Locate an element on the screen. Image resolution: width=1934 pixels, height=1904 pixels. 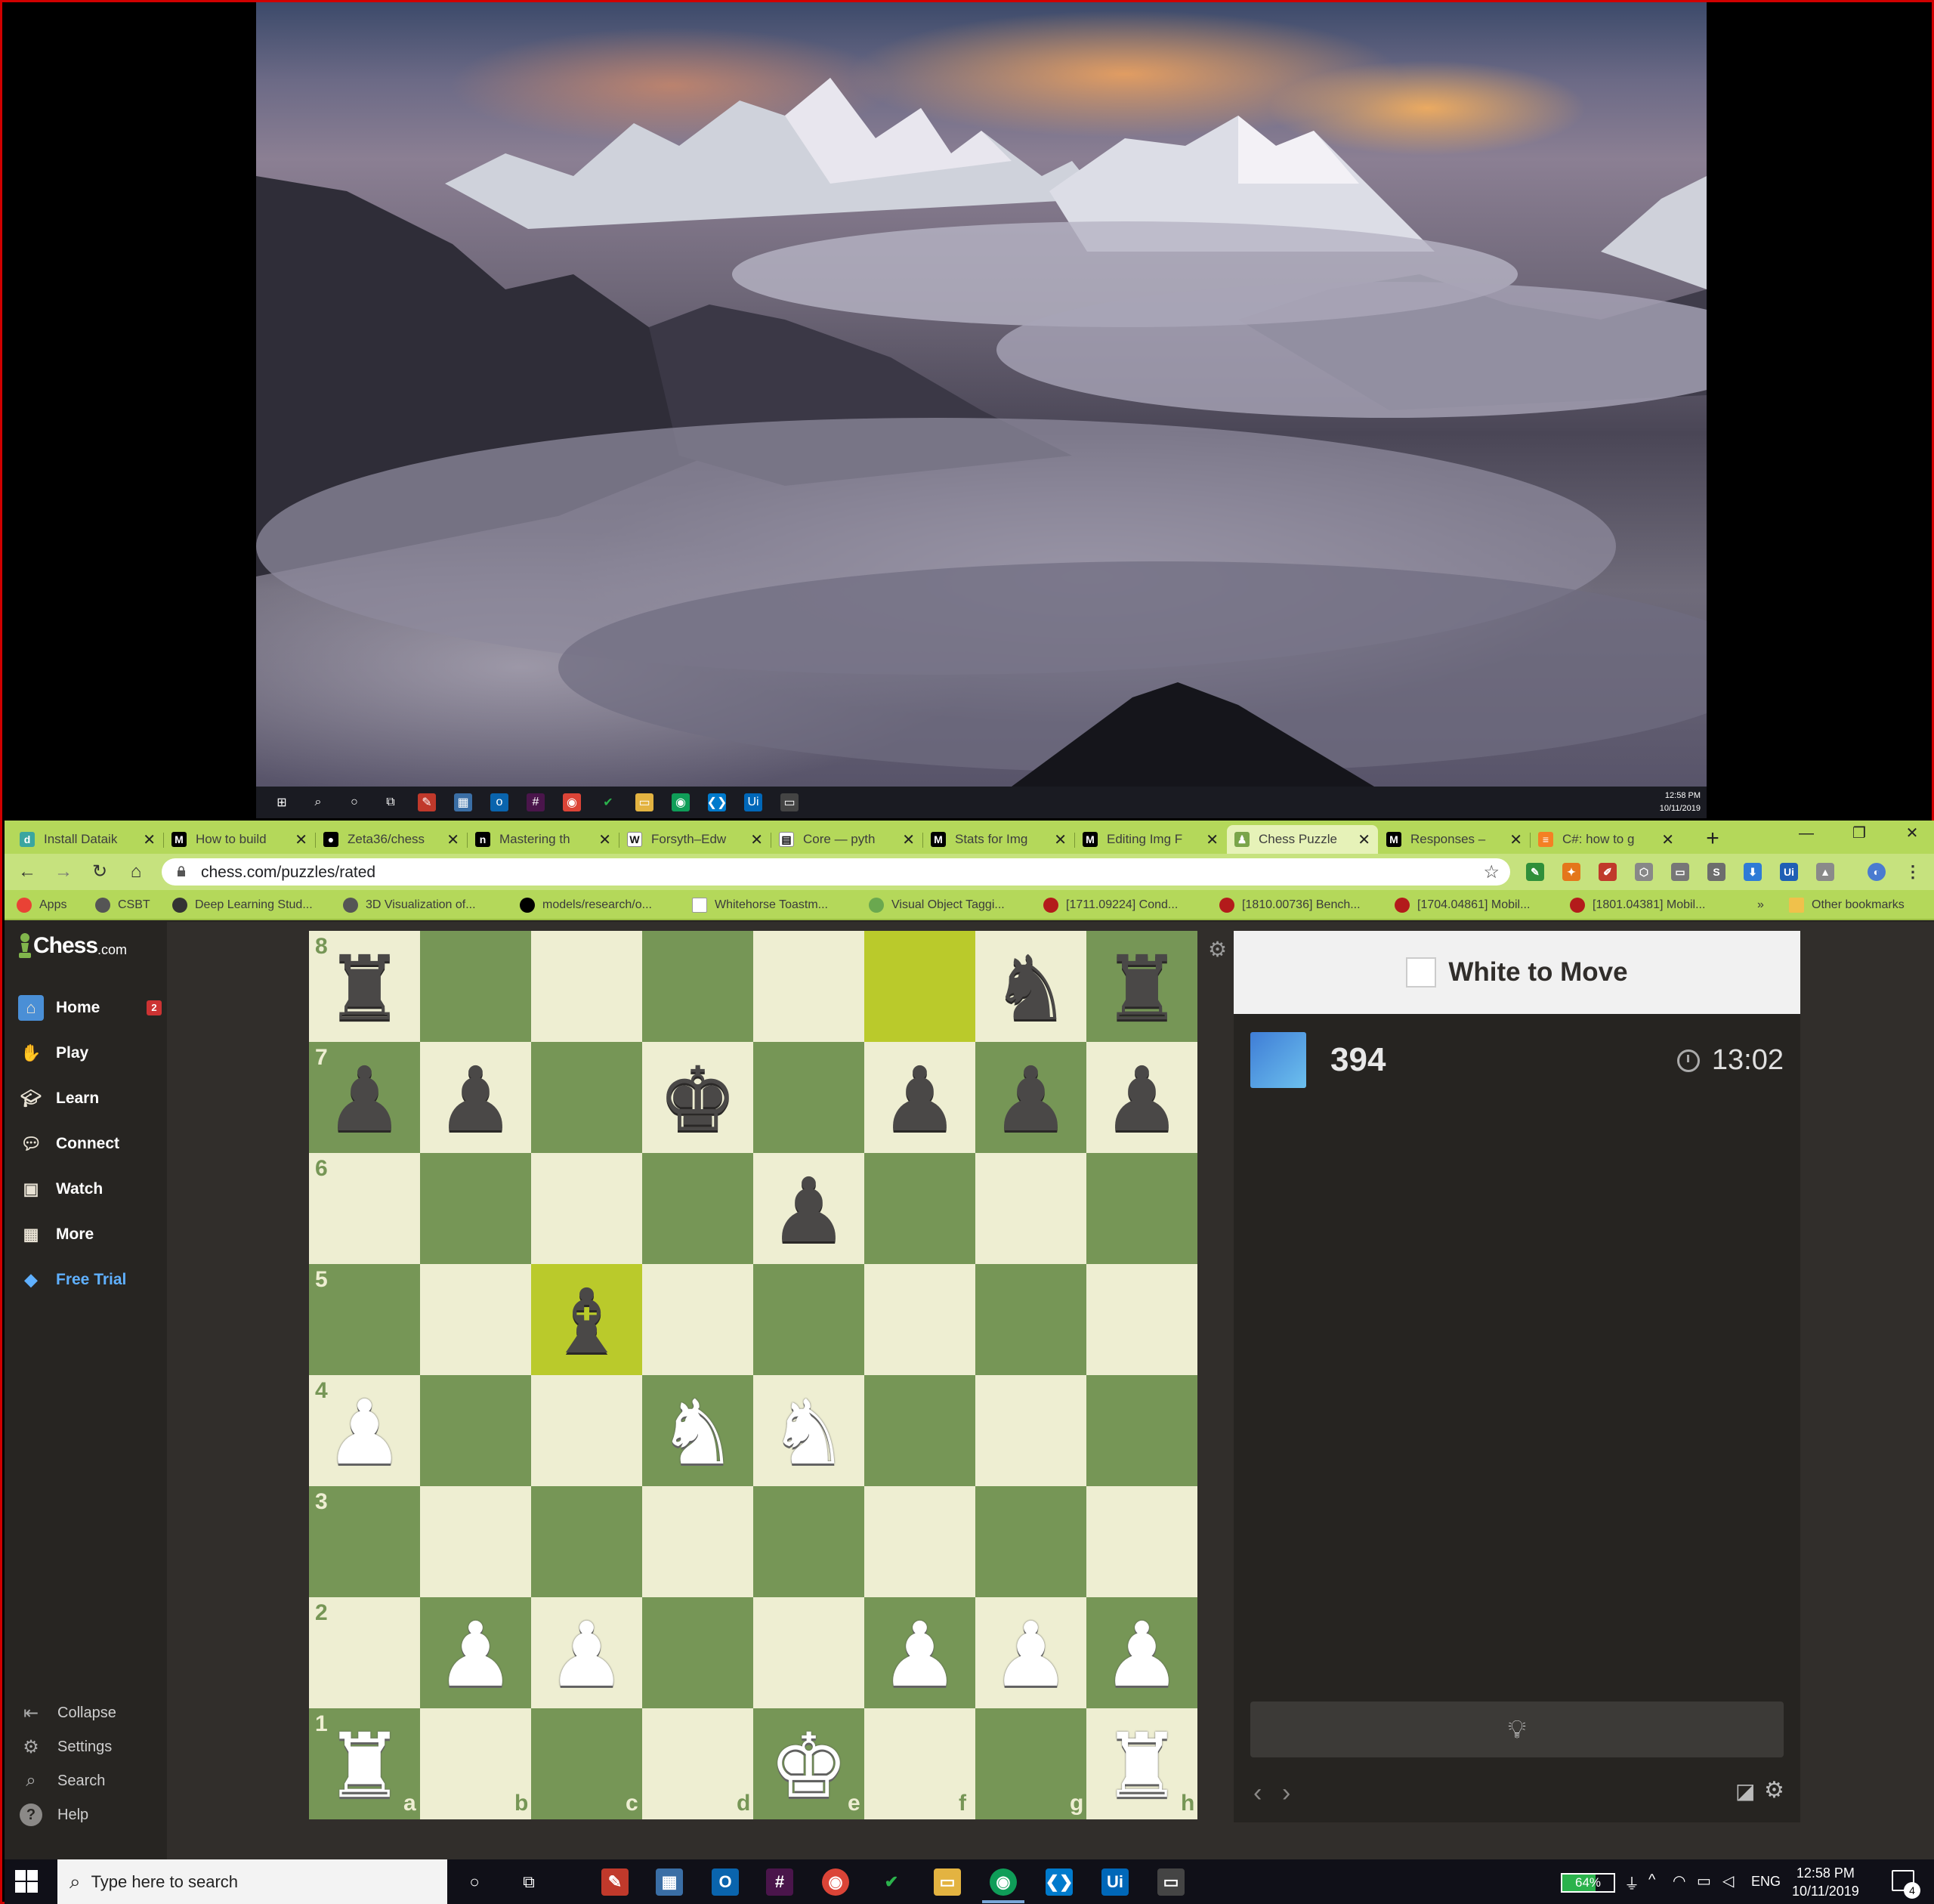
white-rook-piece: ♜ is located at coordinates (364, 1765).